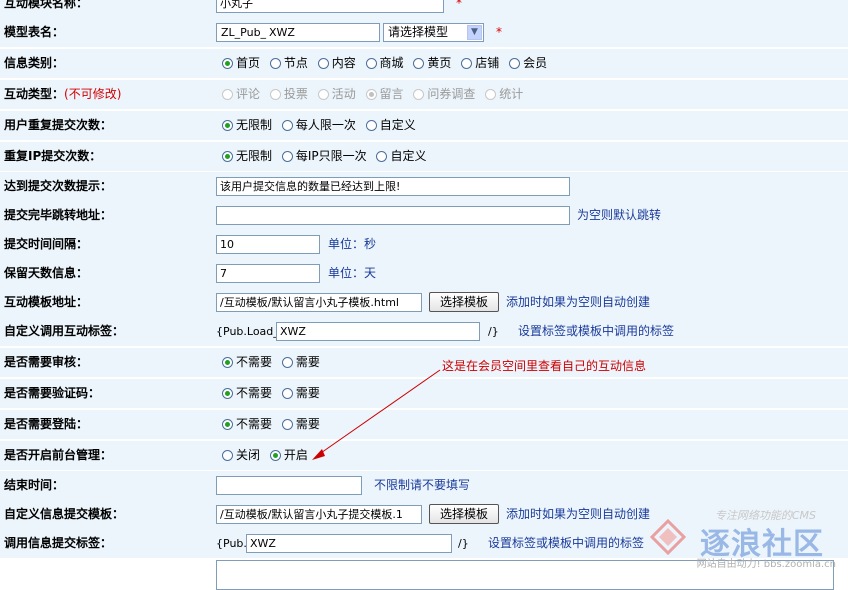 The height and width of the screenshot is (590, 848). I want to click on radio-label: 节点, so click(295, 63).